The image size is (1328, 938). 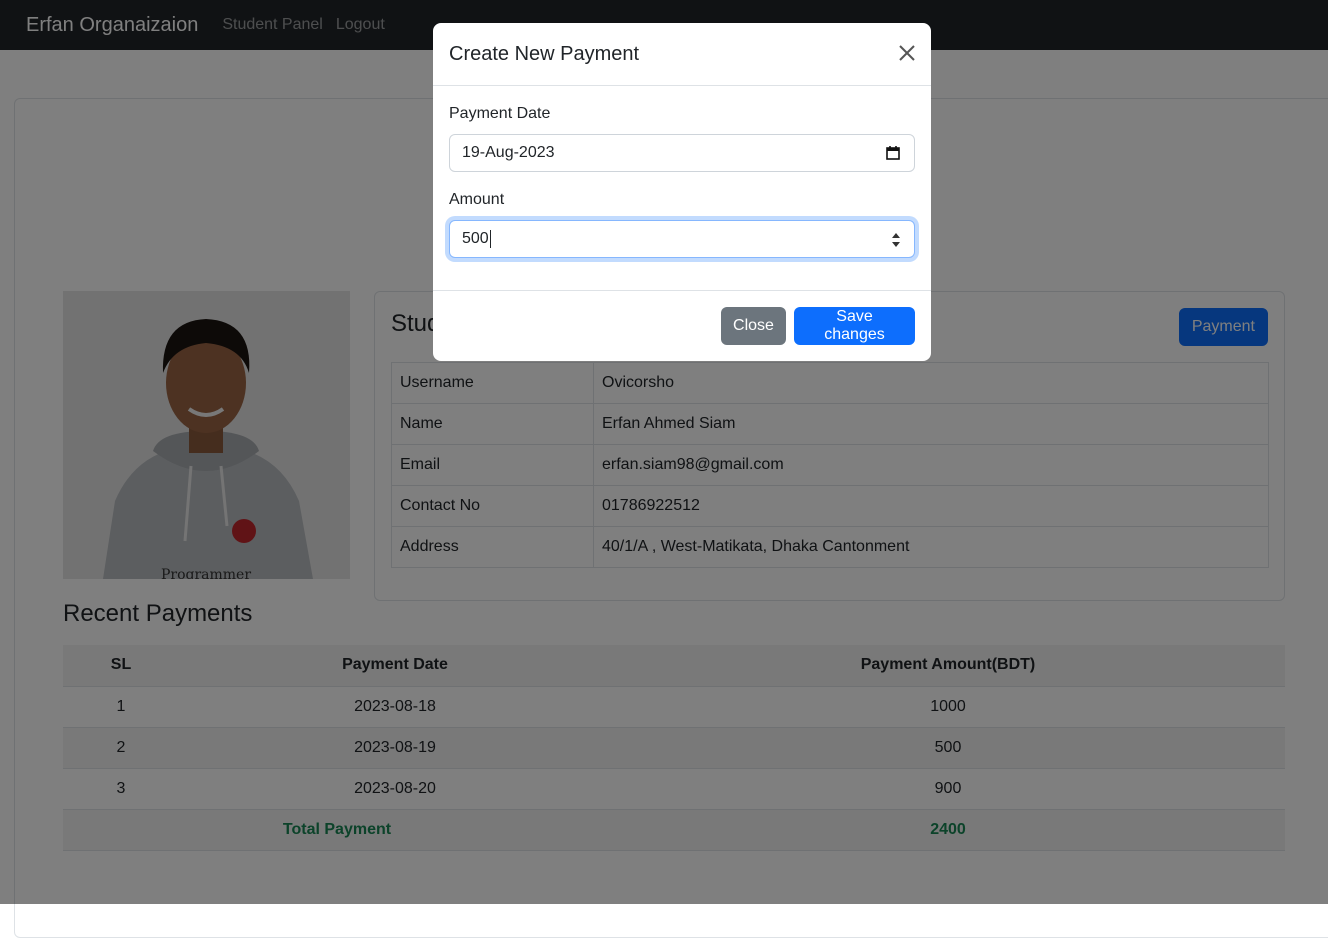 What do you see at coordinates (682, 188) in the screenshot?
I see `modal-body: Payment Date 19-Aug-2023 Amount 500` at bounding box center [682, 188].